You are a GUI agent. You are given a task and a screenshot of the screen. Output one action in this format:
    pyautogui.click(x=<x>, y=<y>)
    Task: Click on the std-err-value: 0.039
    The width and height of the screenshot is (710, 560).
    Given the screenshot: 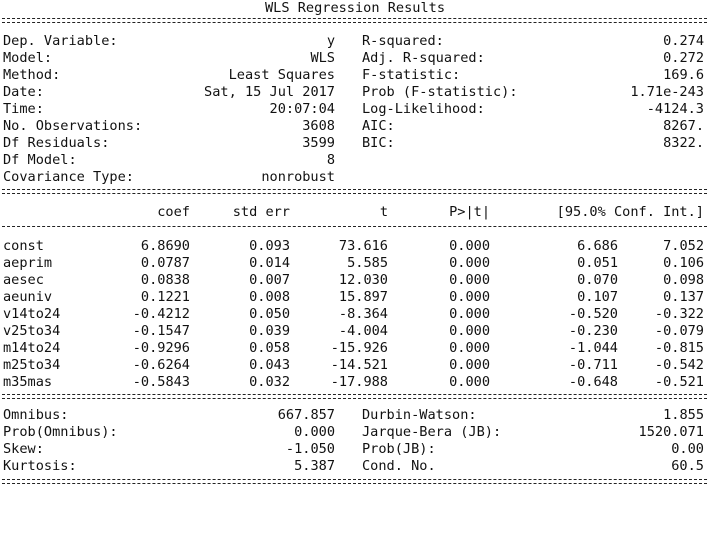 What is the action you would take?
    pyautogui.click(x=269, y=331)
    